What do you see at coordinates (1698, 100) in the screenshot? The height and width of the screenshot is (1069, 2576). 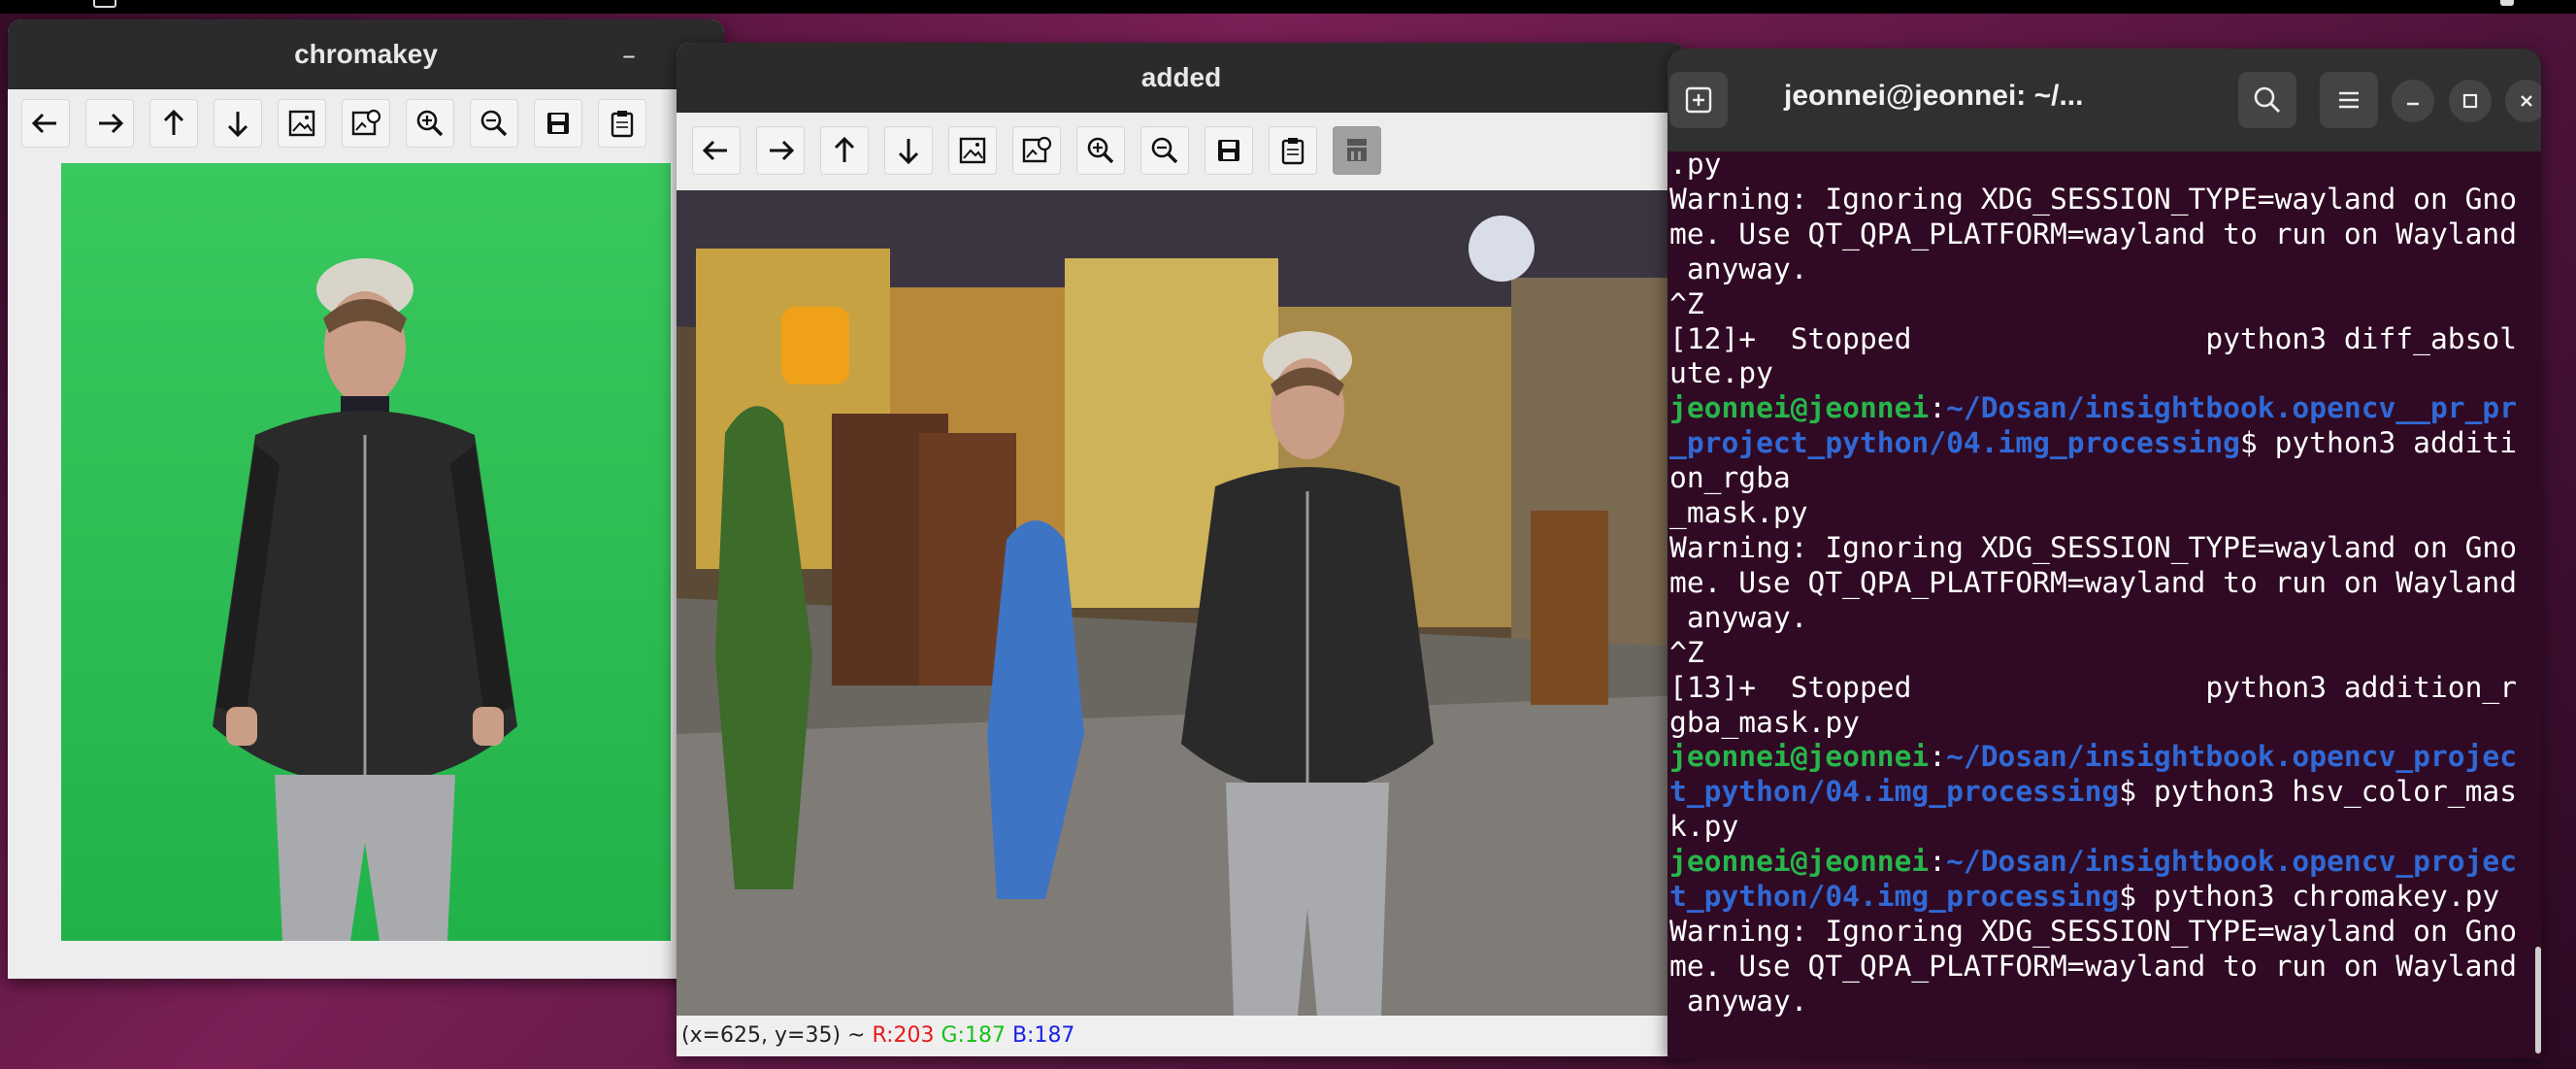 I see `new-tab-button` at bounding box center [1698, 100].